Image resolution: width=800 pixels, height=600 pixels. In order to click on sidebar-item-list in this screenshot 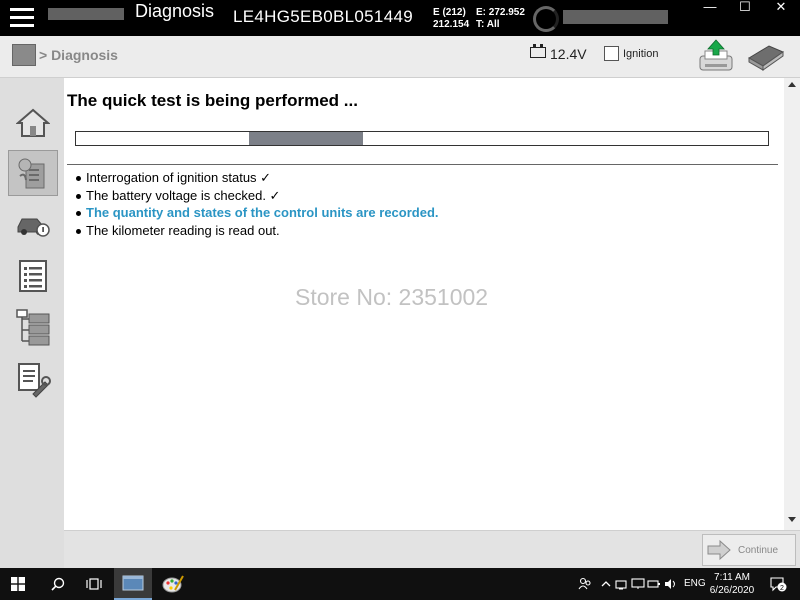, I will do `click(33, 276)`.